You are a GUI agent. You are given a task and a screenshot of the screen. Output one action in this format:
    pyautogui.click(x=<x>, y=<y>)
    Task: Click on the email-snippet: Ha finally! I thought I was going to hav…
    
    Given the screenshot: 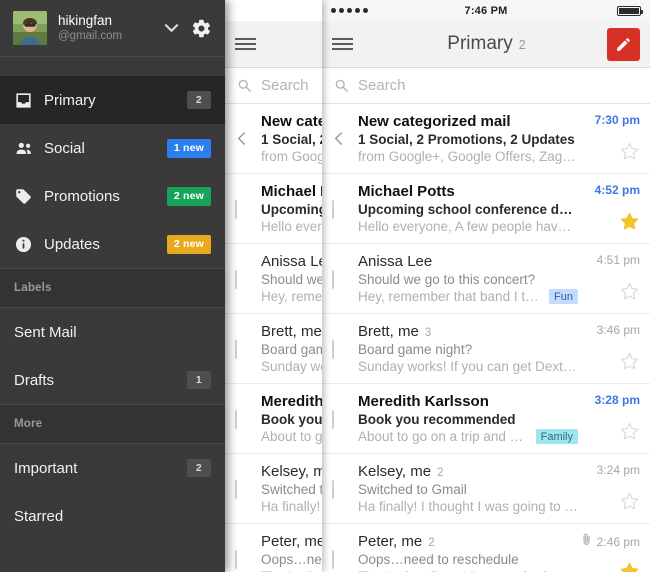 What is the action you would take?
    pyautogui.click(x=468, y=506)
    